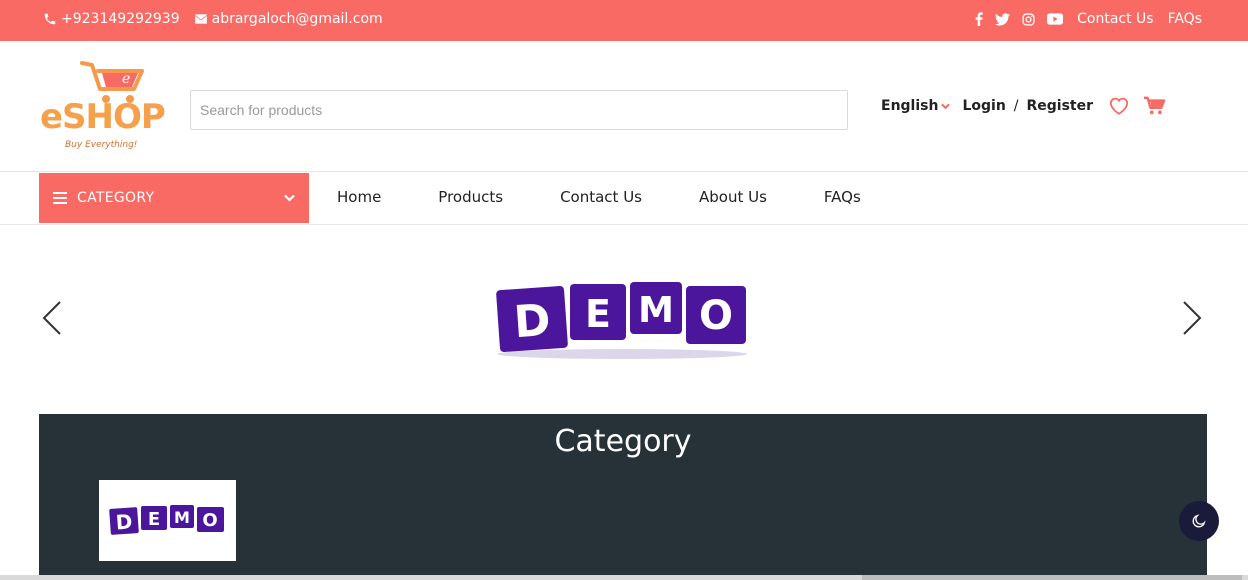  I want to click on login-link: Login, so click(983, 106).